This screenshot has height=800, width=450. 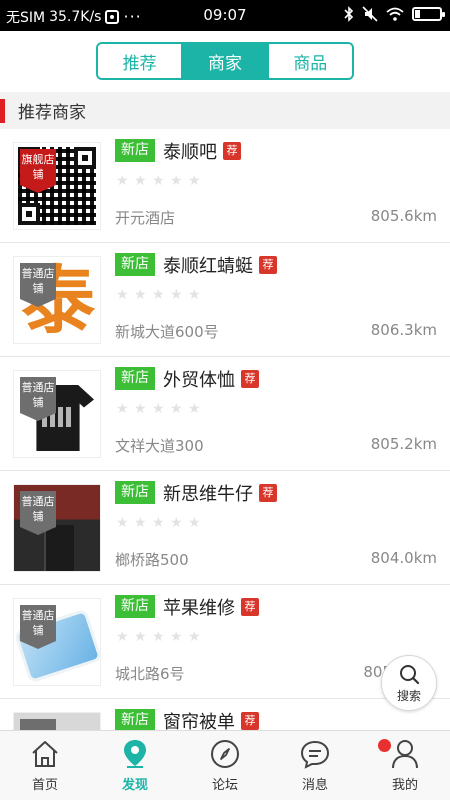 I want to click on merchant-name-wrap: 苹果维修 荐, so click(x=211, y=607).